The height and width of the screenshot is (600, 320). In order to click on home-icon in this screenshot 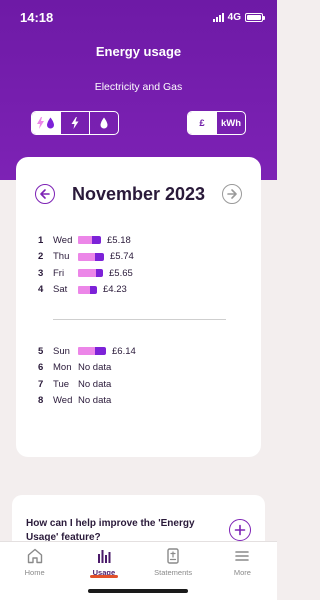, I will do `click(34, 556)`.